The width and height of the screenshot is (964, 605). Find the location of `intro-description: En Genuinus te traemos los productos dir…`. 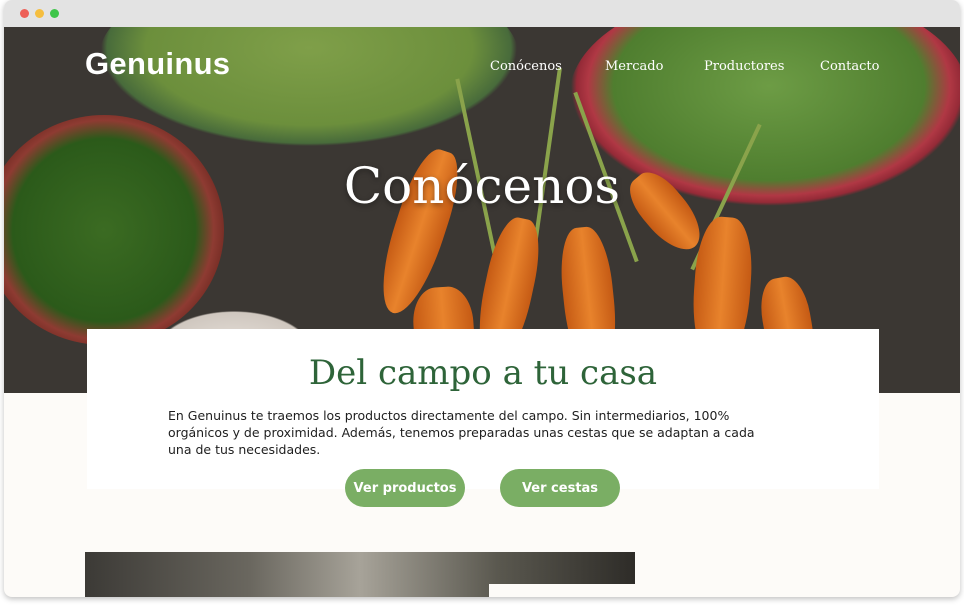

intro-description: En Genuinus te traemos los productos dir… is located at coordinates (461, 432).